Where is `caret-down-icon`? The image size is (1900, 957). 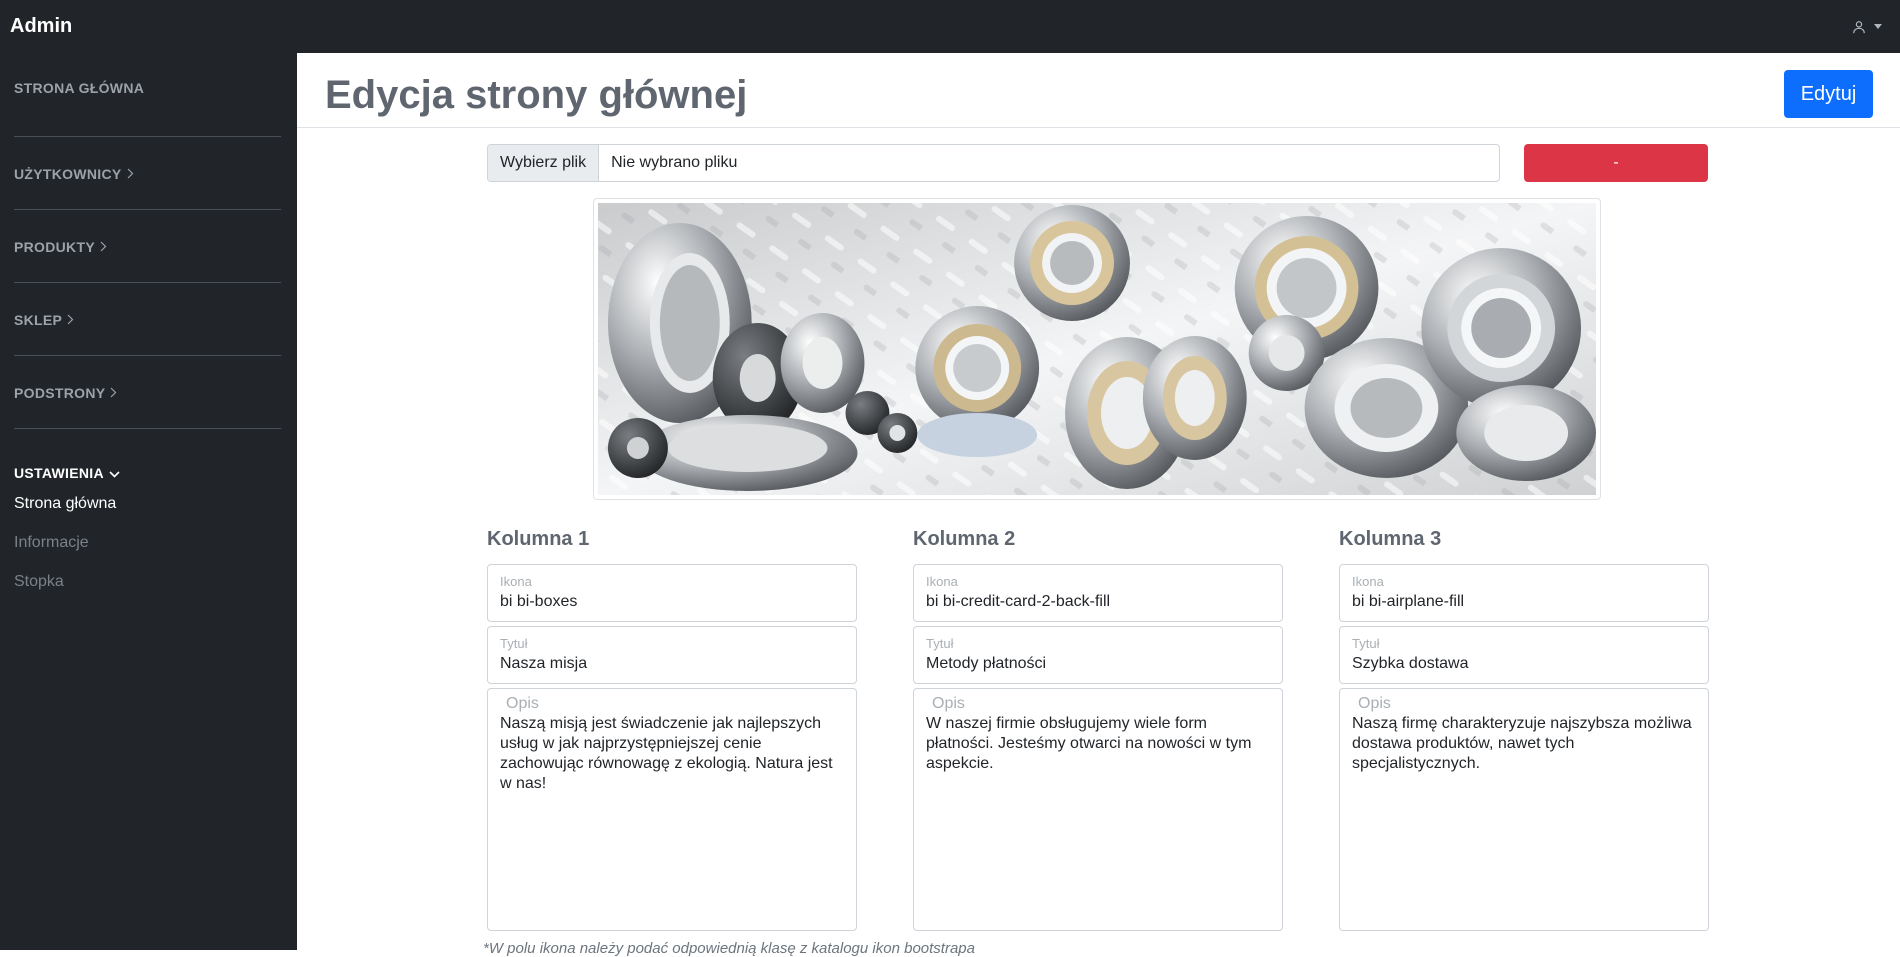
caret-down-icon is located at coordinates (1878, 26).